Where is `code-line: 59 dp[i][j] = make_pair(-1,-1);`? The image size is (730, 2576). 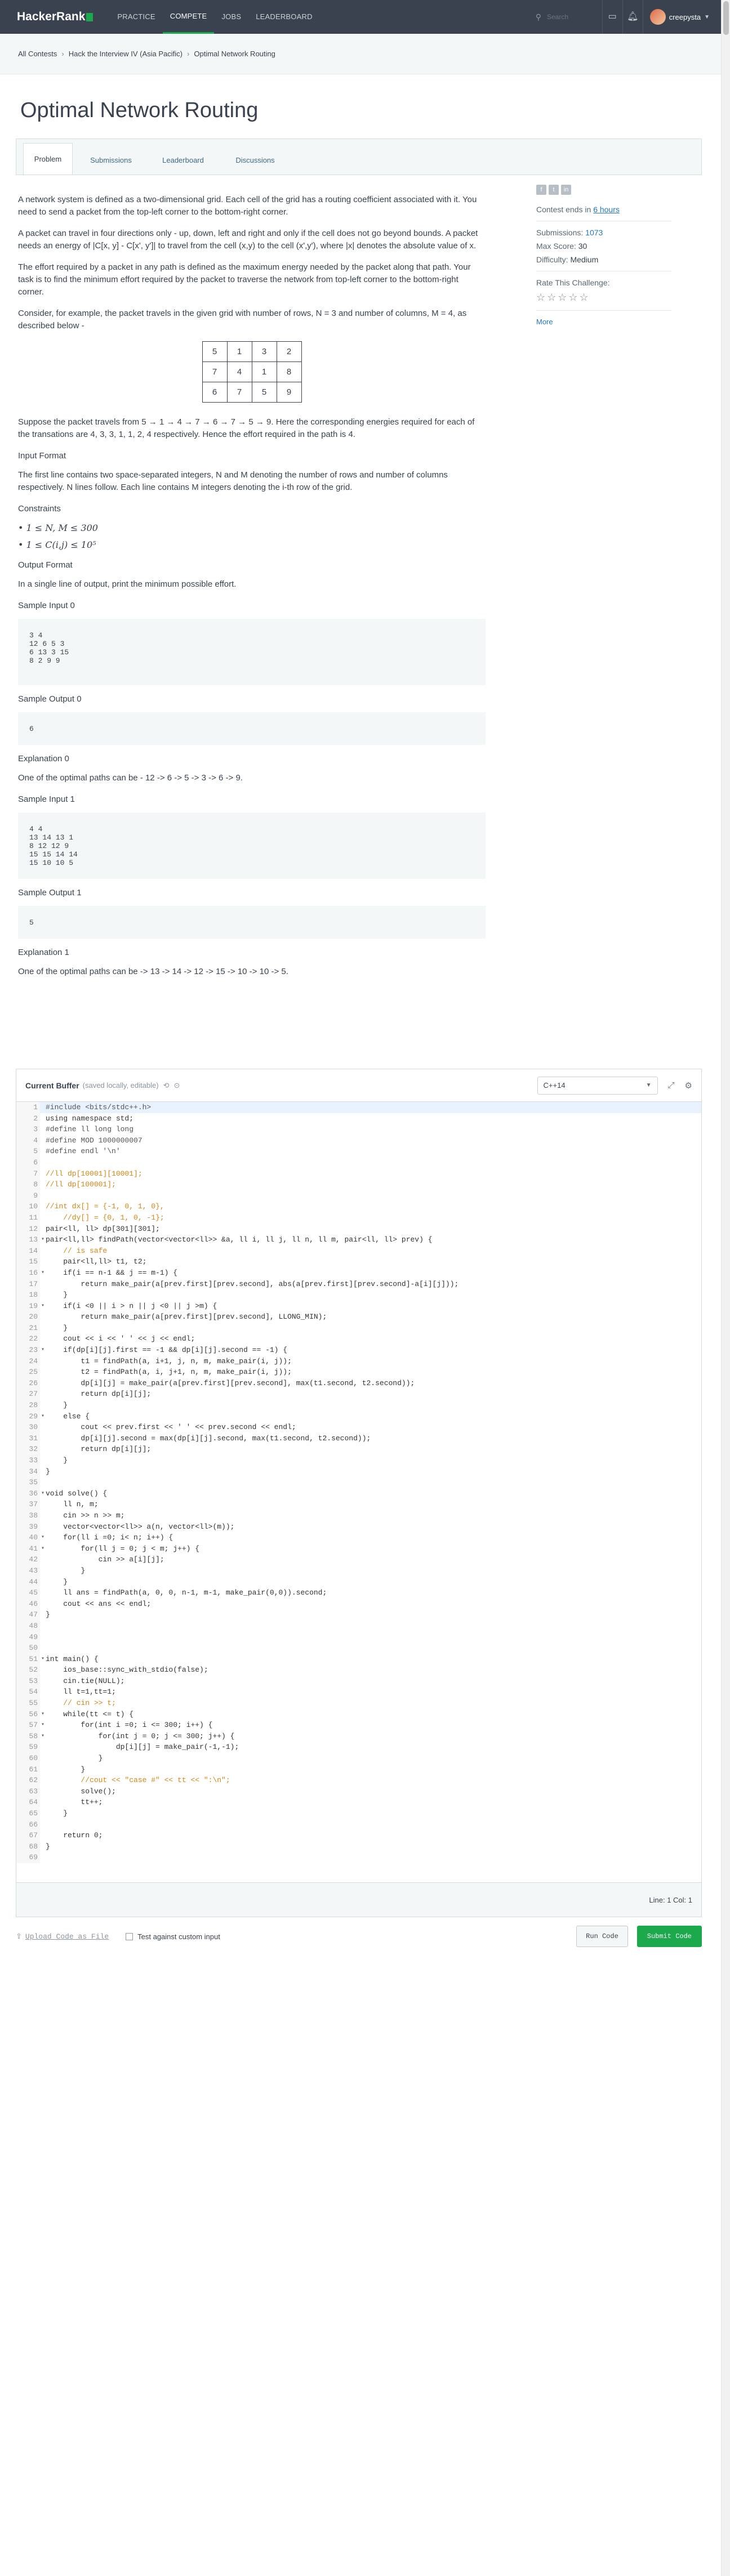
code-line: 59 dp[i][j] = make_pair(-1,-1); is located at coordinates (358, 1747).